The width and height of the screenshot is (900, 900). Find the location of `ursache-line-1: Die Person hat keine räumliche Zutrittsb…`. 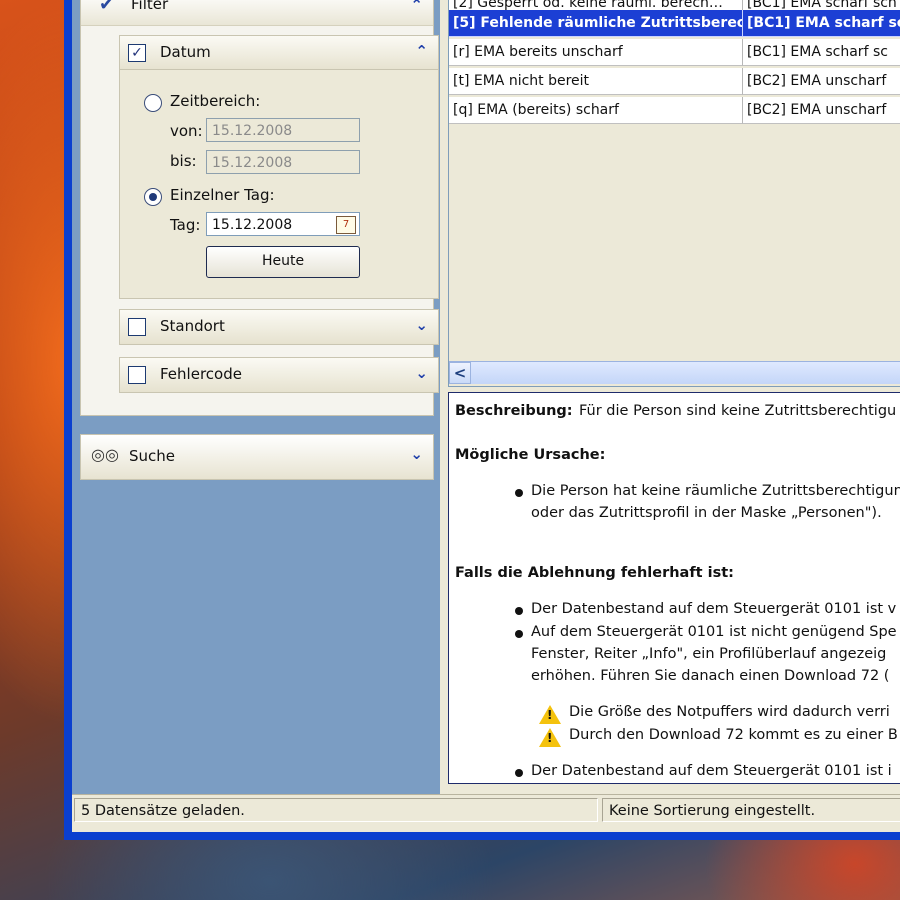

ursache-line-1: Die Person hat keine räumliche Zutrittsb… is located at coordinates (715, 491).